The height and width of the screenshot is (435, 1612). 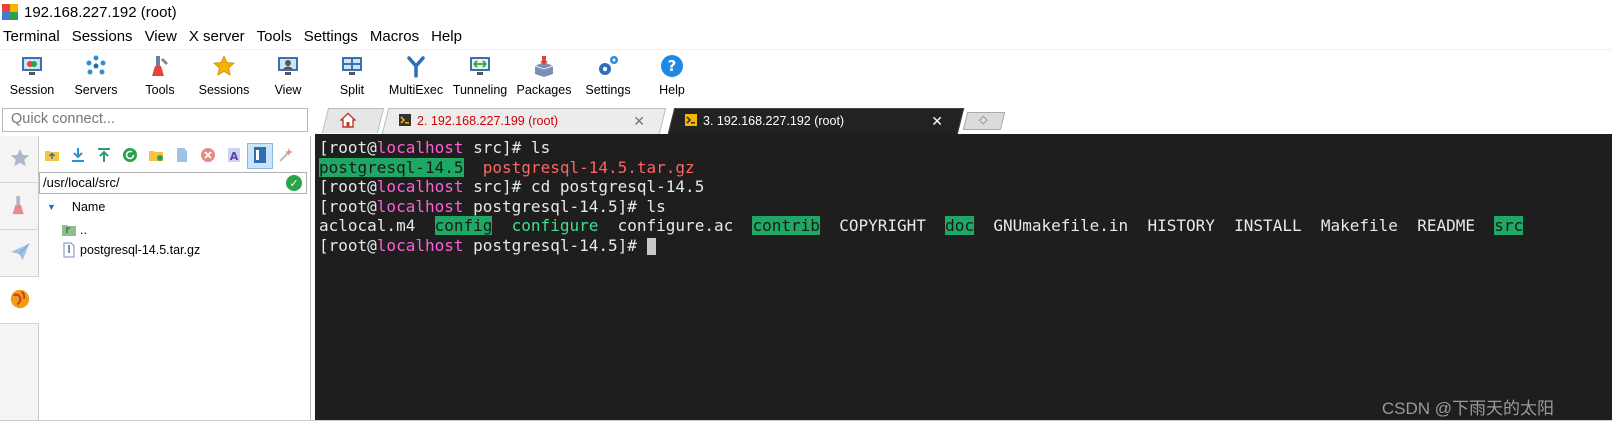 I want to click on file-row-parent: .., so click(x=74, y=230).